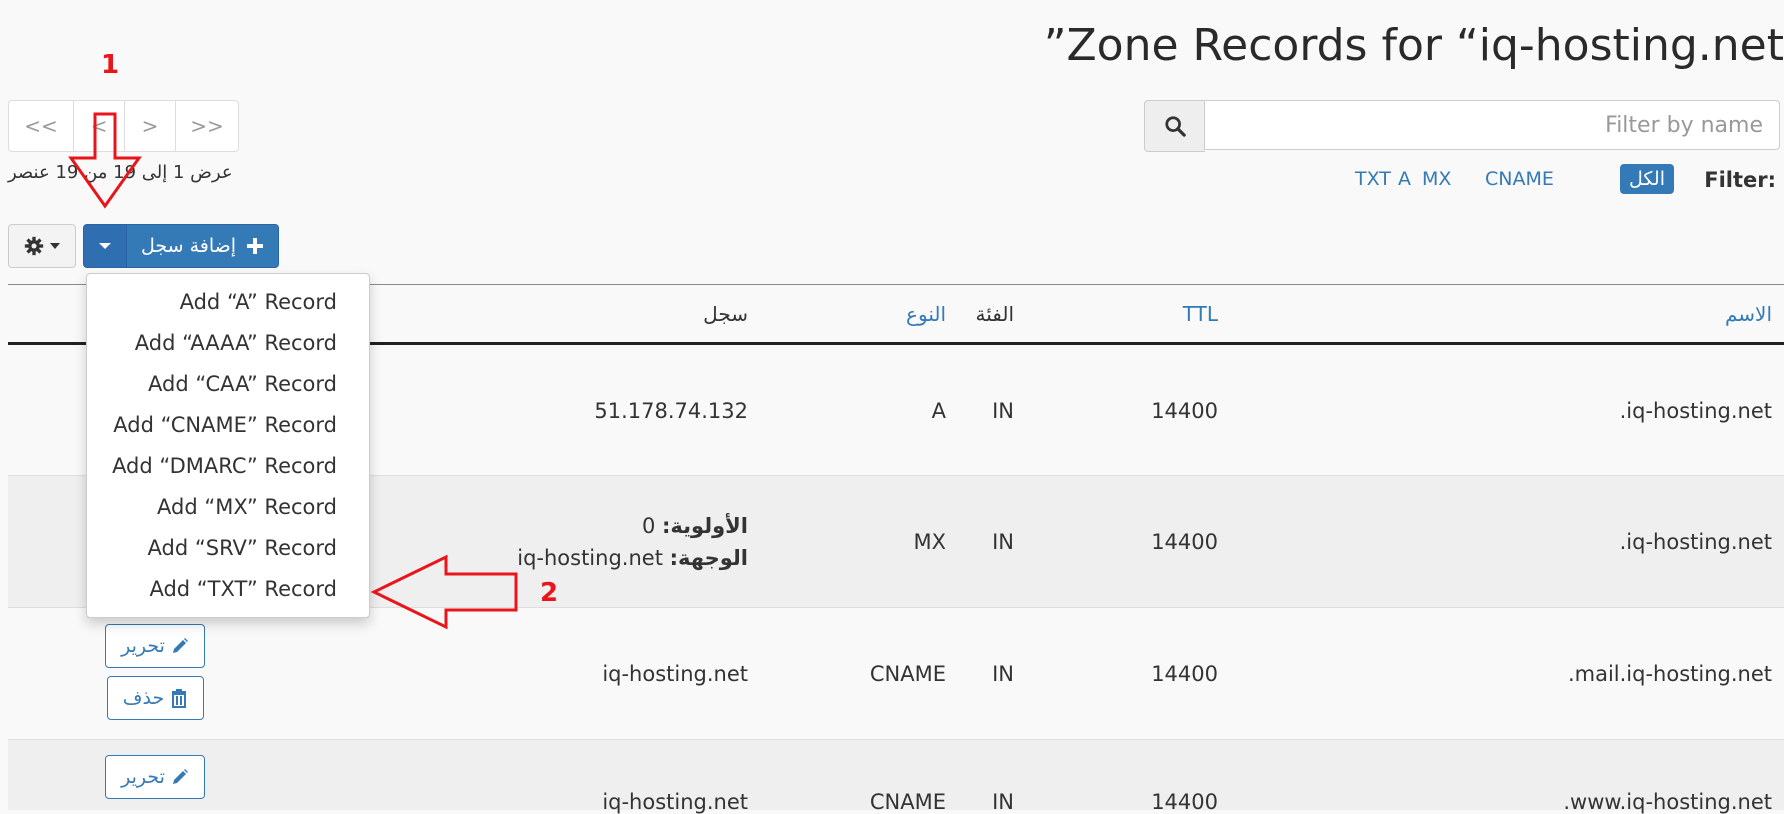  I want to click on first-page-button: <<, so click(41, 126).